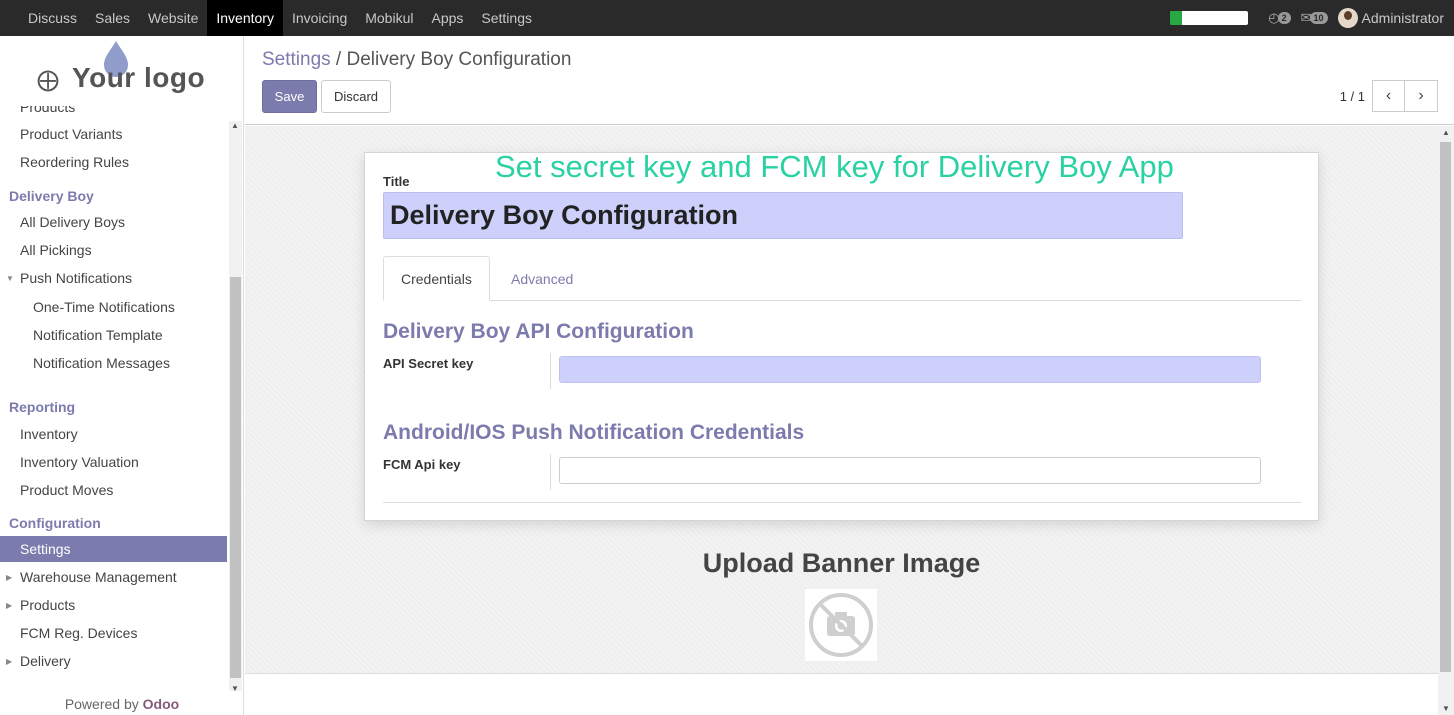 Image resolution: width=1454 pixels, height=715 pixels. I want to click on sidebar-item-inventory: Inventory, so click(113, 434).